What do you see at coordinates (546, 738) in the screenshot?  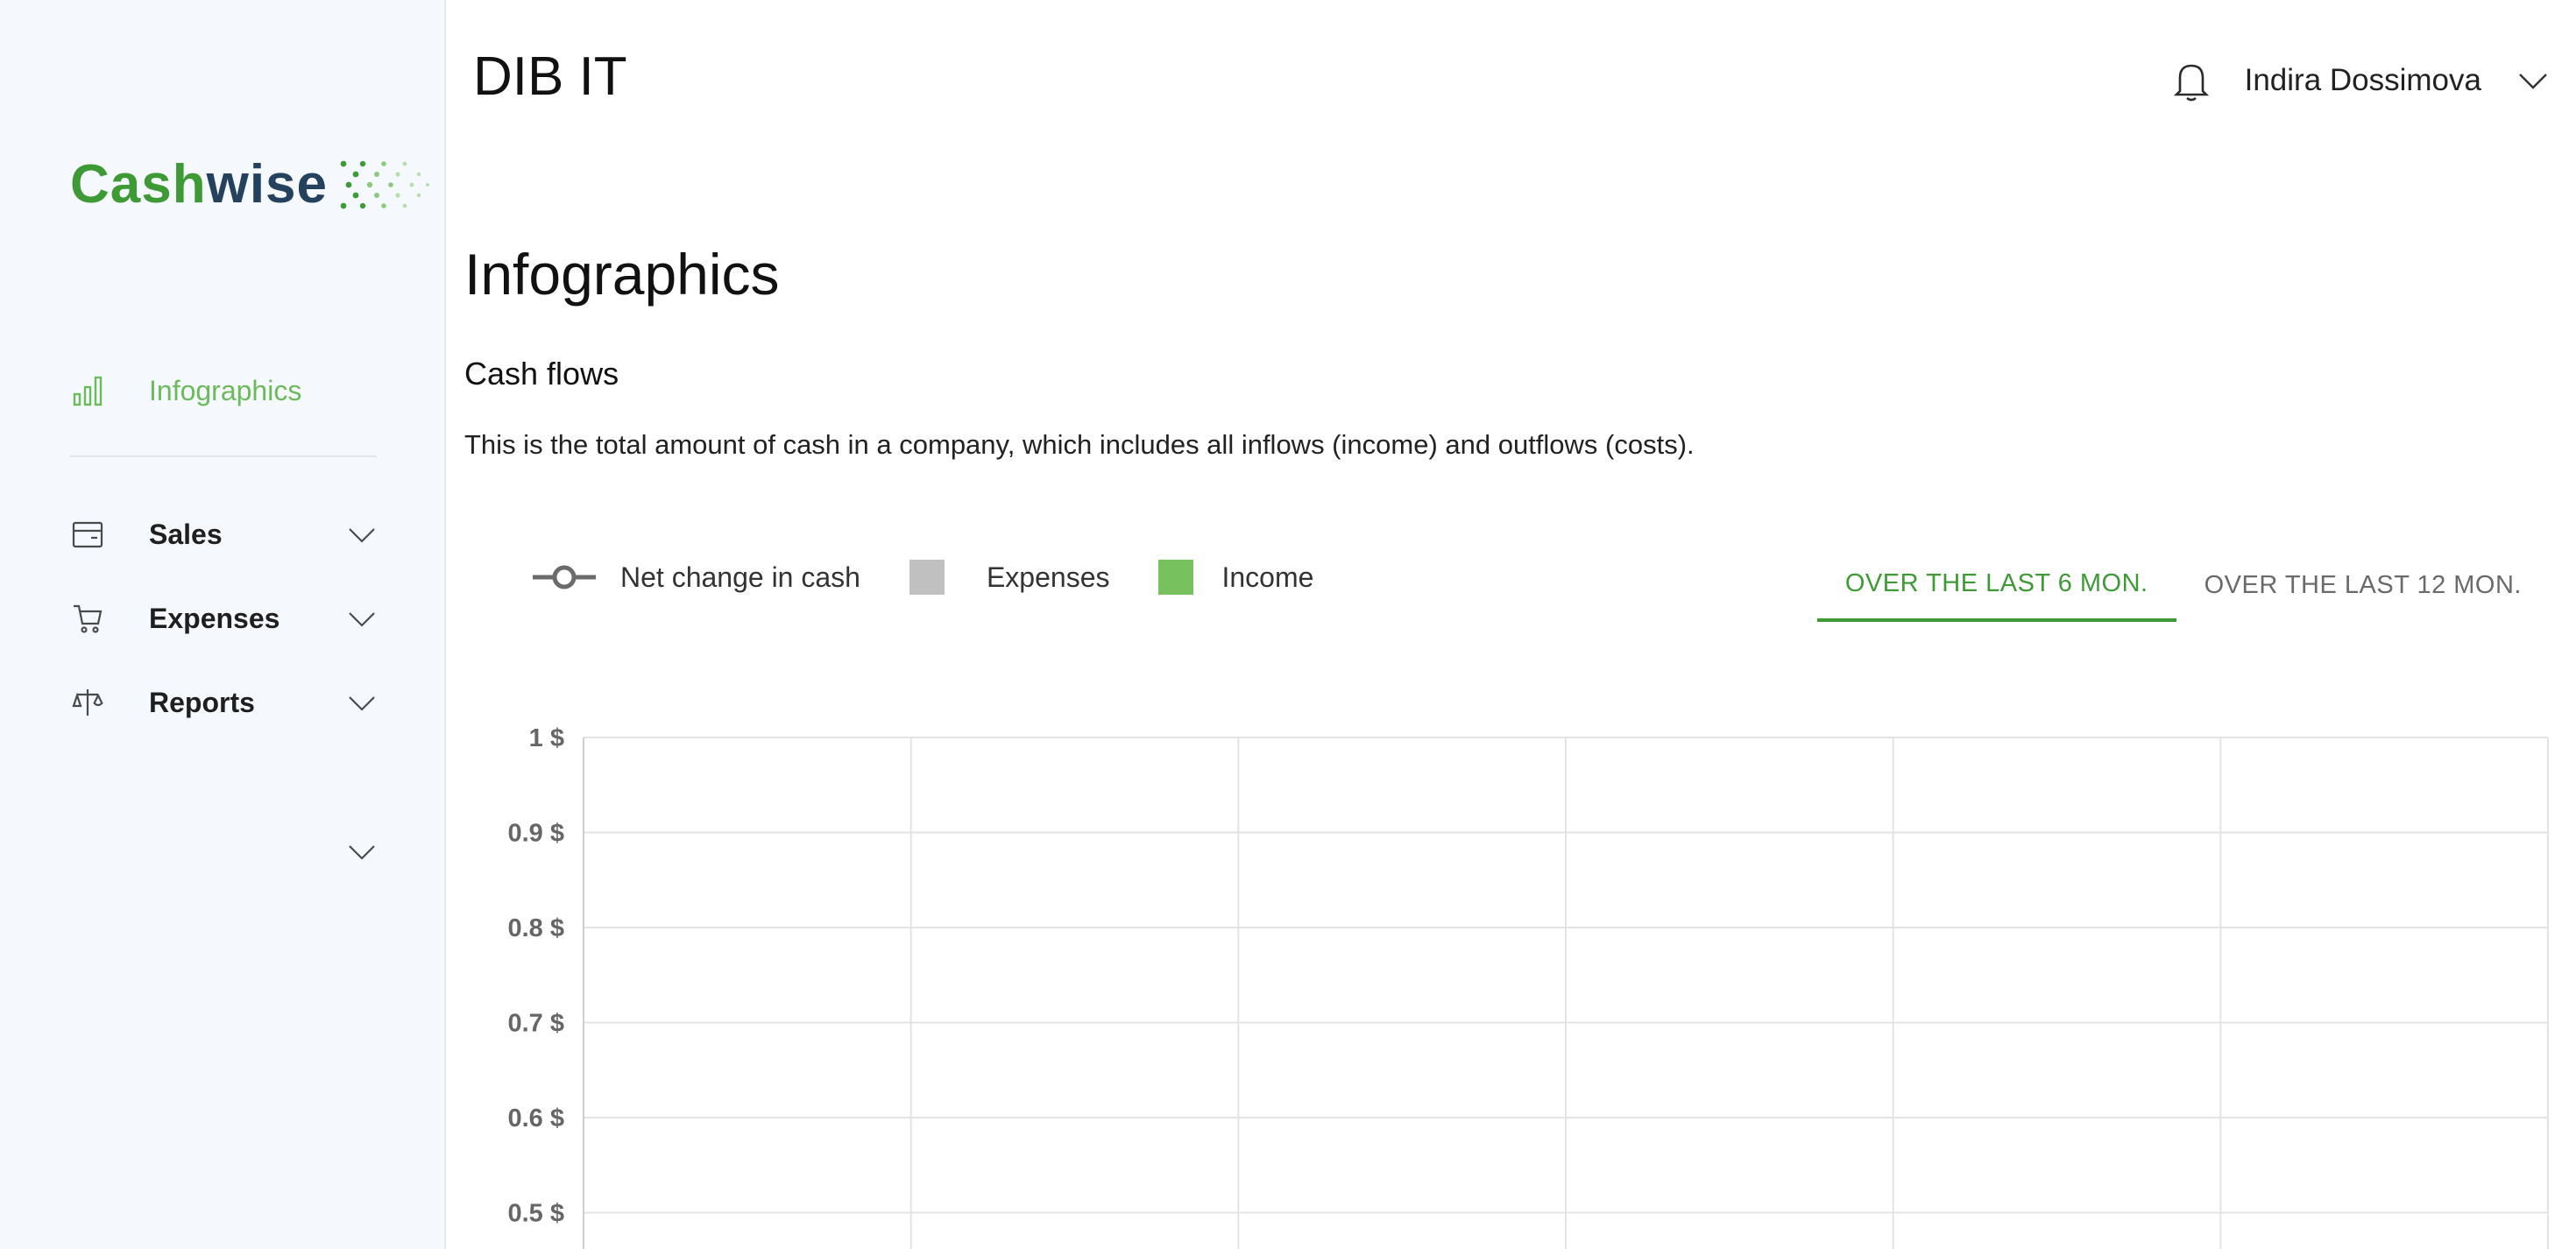 I see `y-tick-label: 1 $` at bounding box center [546, 738].